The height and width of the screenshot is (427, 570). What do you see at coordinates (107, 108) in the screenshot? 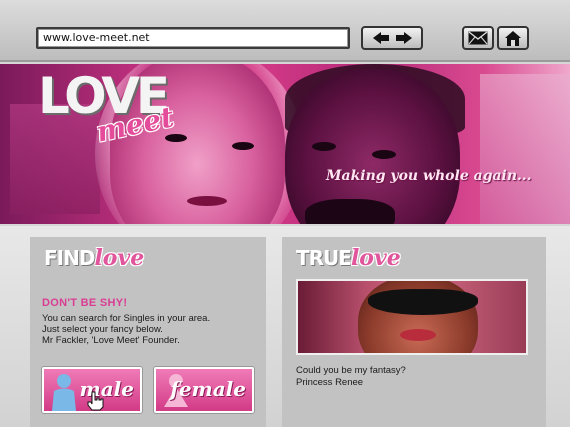
I see `site-logo: LOVE meet` at bounding box center [107, 108].